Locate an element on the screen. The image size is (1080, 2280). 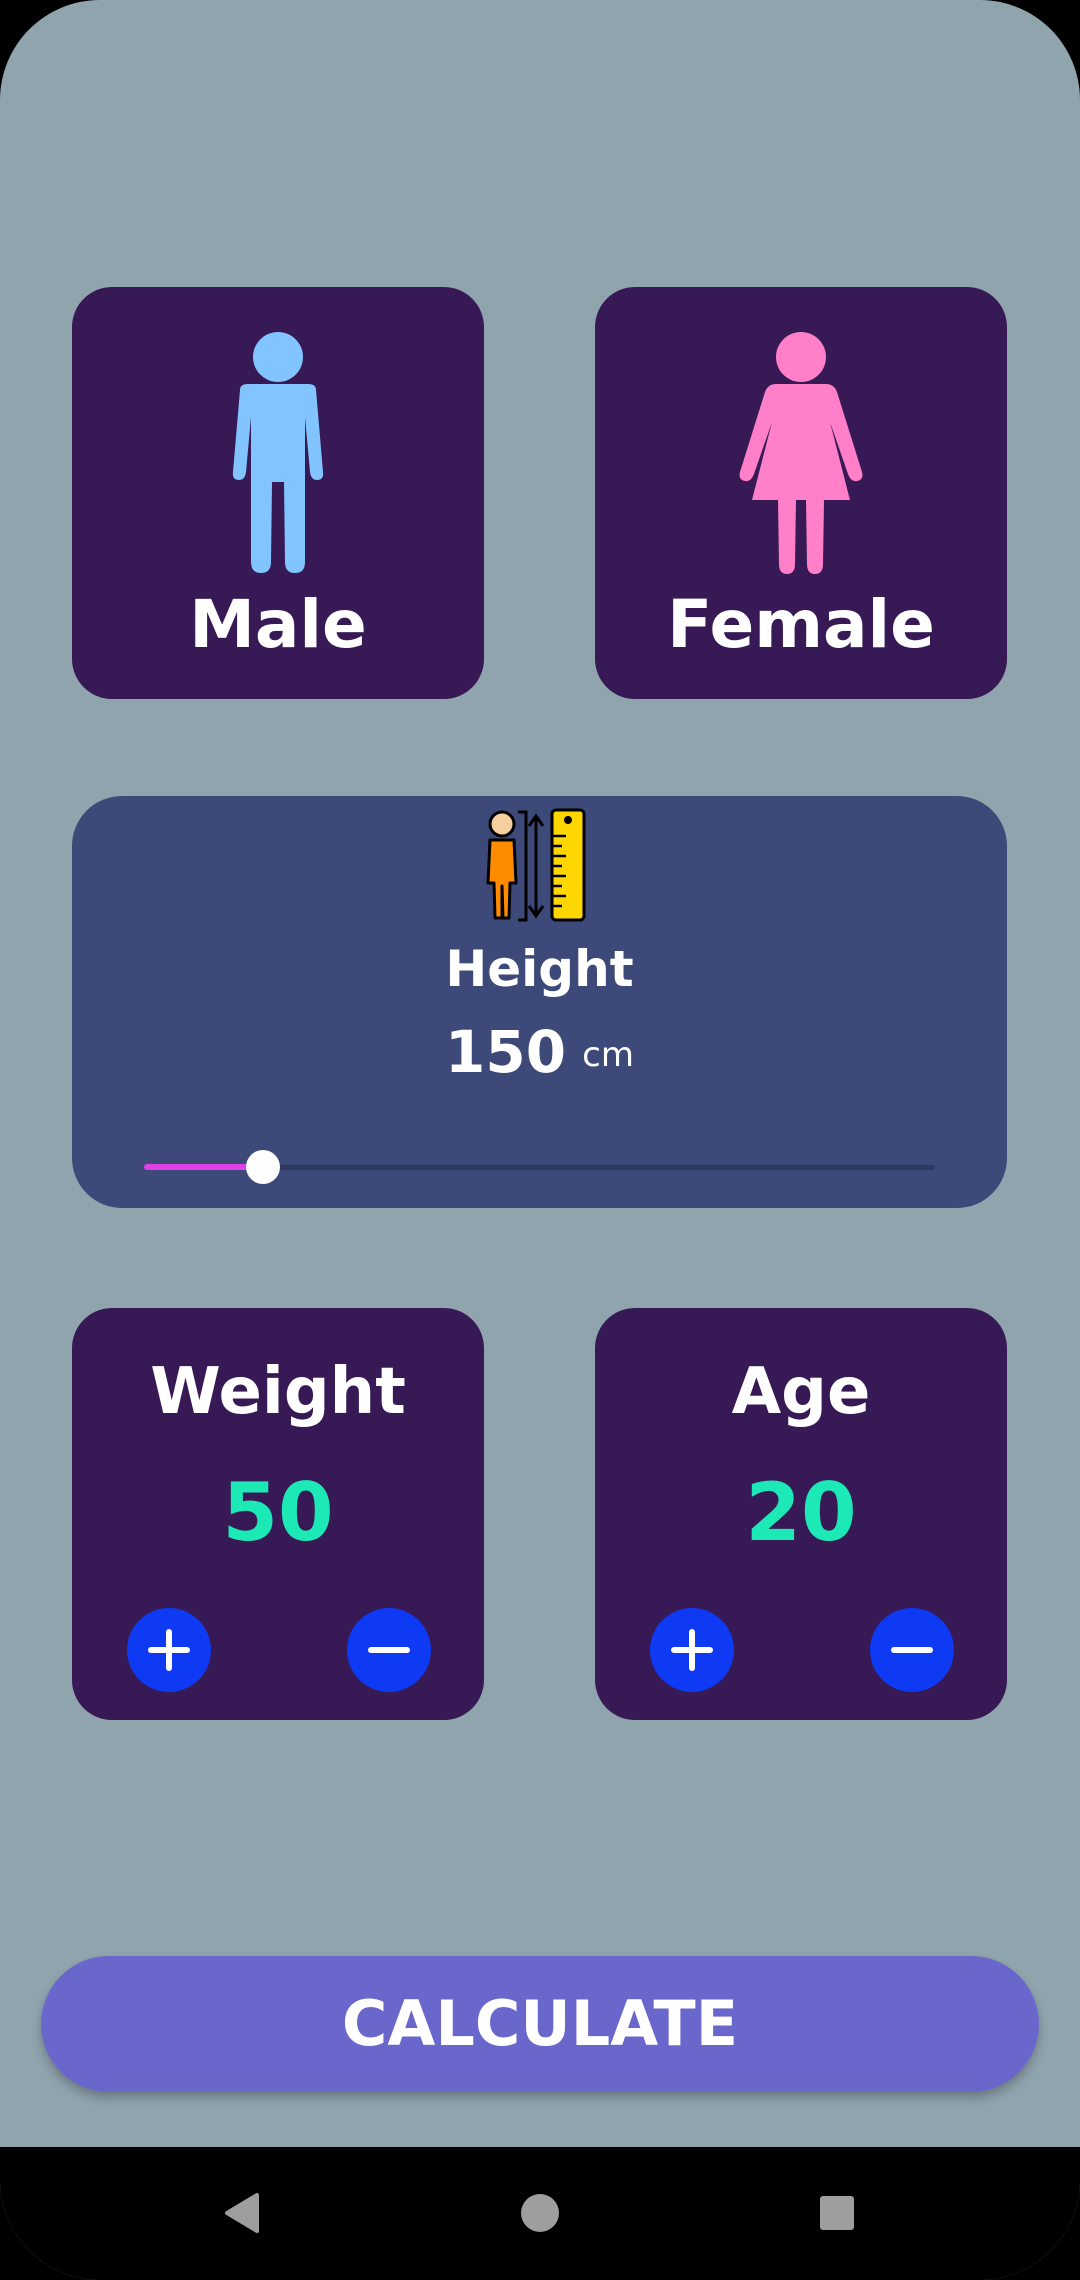
home-button is located at coordinates (540, 2213).